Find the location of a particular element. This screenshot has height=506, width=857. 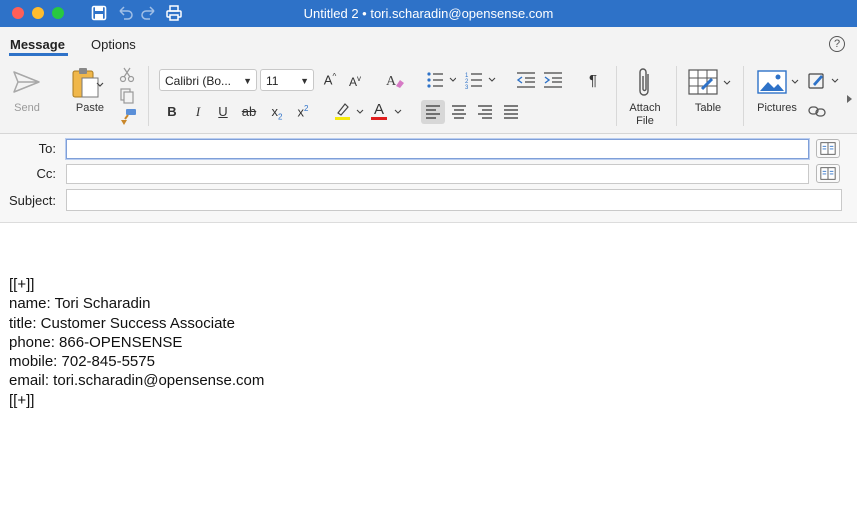

tab-message: Message is located at coordinates (37, 44).